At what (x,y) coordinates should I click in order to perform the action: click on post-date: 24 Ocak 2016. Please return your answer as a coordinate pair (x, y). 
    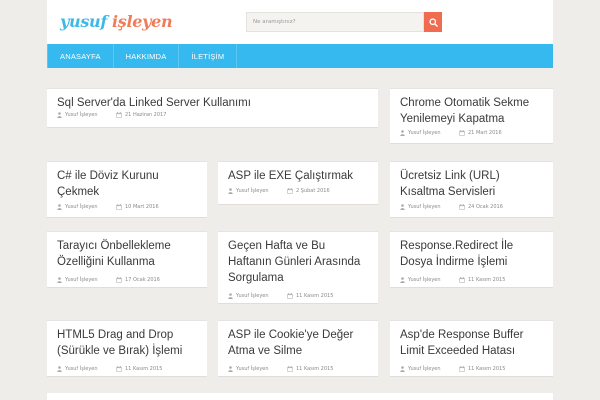
    Looking at the image, I should click on (485, 207).